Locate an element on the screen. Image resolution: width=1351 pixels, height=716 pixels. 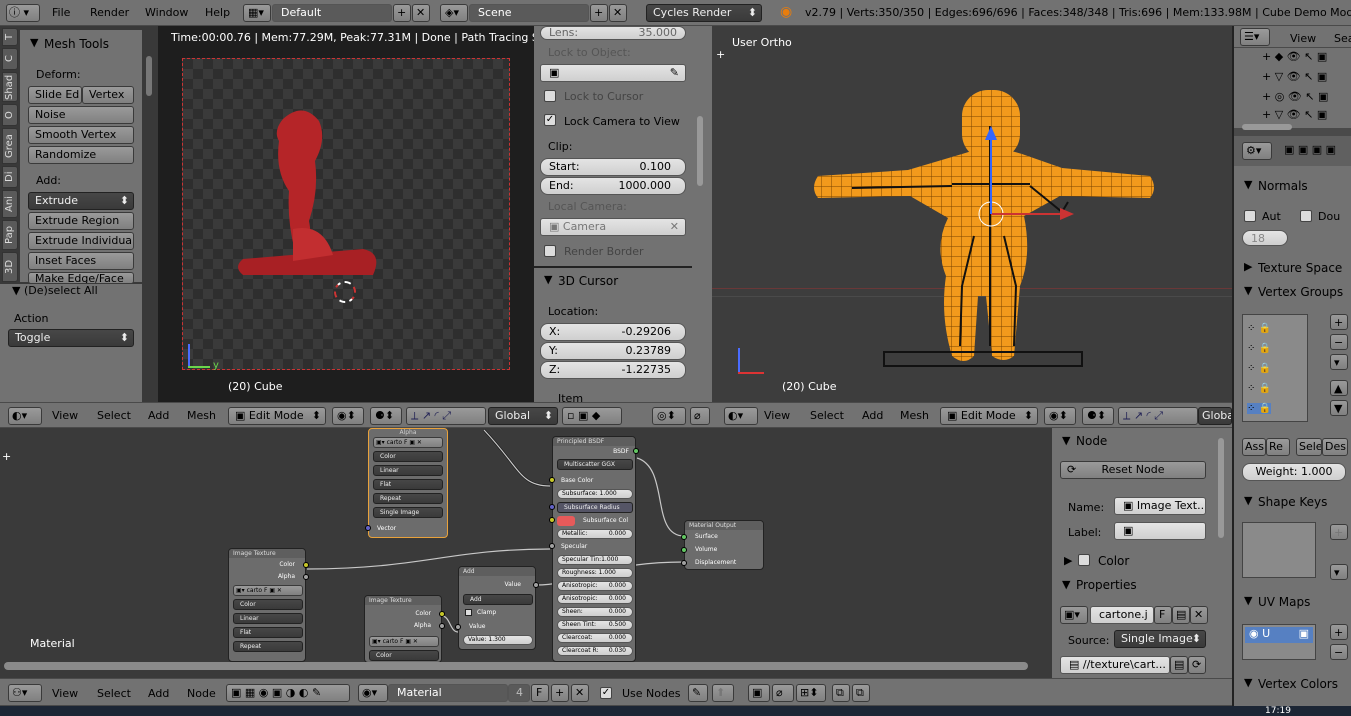
tab-shading: Shad is located at coordinates (10, 87).